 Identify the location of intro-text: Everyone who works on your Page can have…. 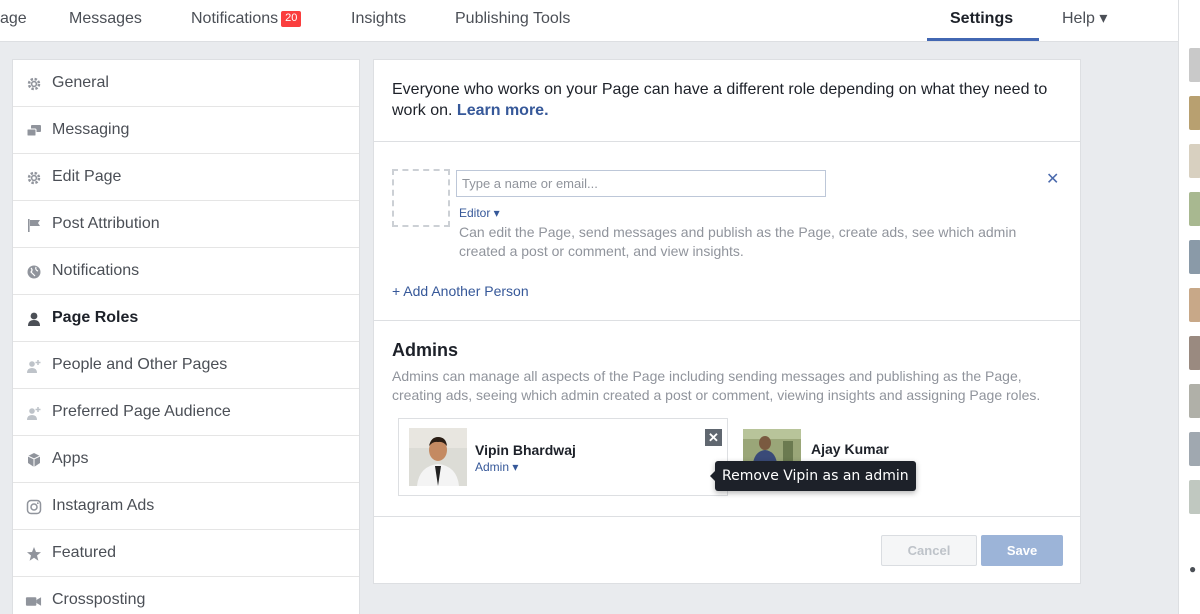
(720, 100).